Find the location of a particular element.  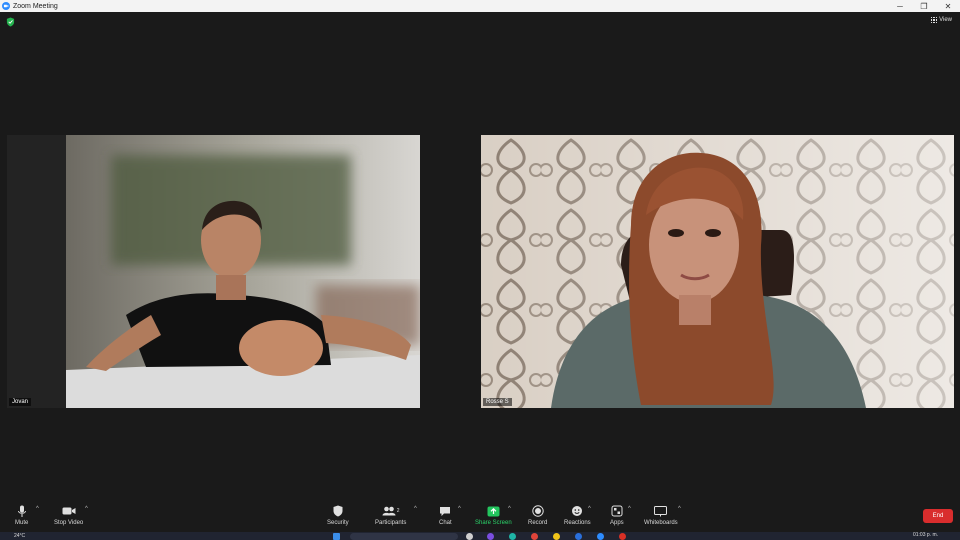

stop-video-button: Stop Video is located at coordinates (68, 515).